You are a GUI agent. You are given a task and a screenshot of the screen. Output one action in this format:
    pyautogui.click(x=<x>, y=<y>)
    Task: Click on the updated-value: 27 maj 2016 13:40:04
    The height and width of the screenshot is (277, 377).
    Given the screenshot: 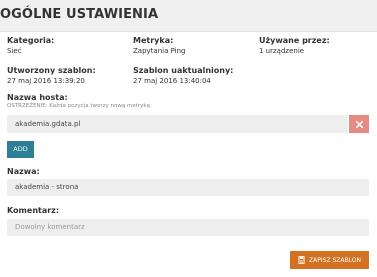 What is the action you would take?
    pyautogui.click(x=172, y=81)
    